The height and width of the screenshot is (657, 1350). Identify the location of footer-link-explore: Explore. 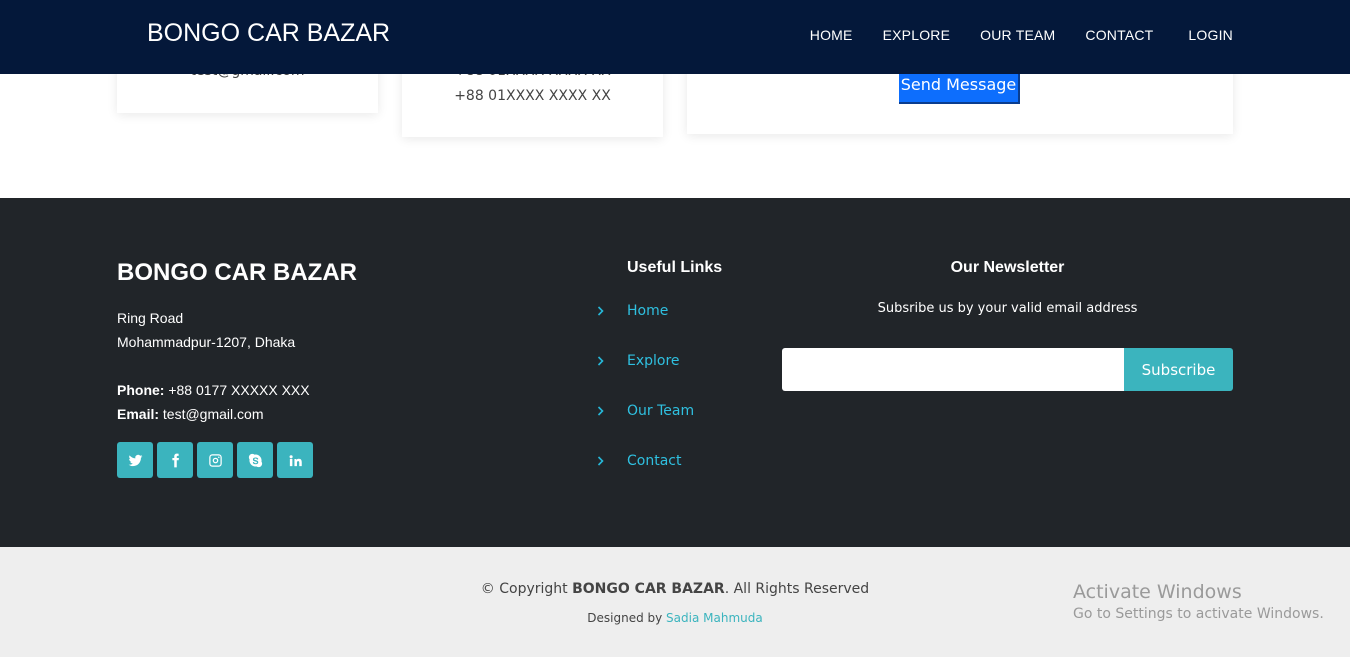
(638, 361).